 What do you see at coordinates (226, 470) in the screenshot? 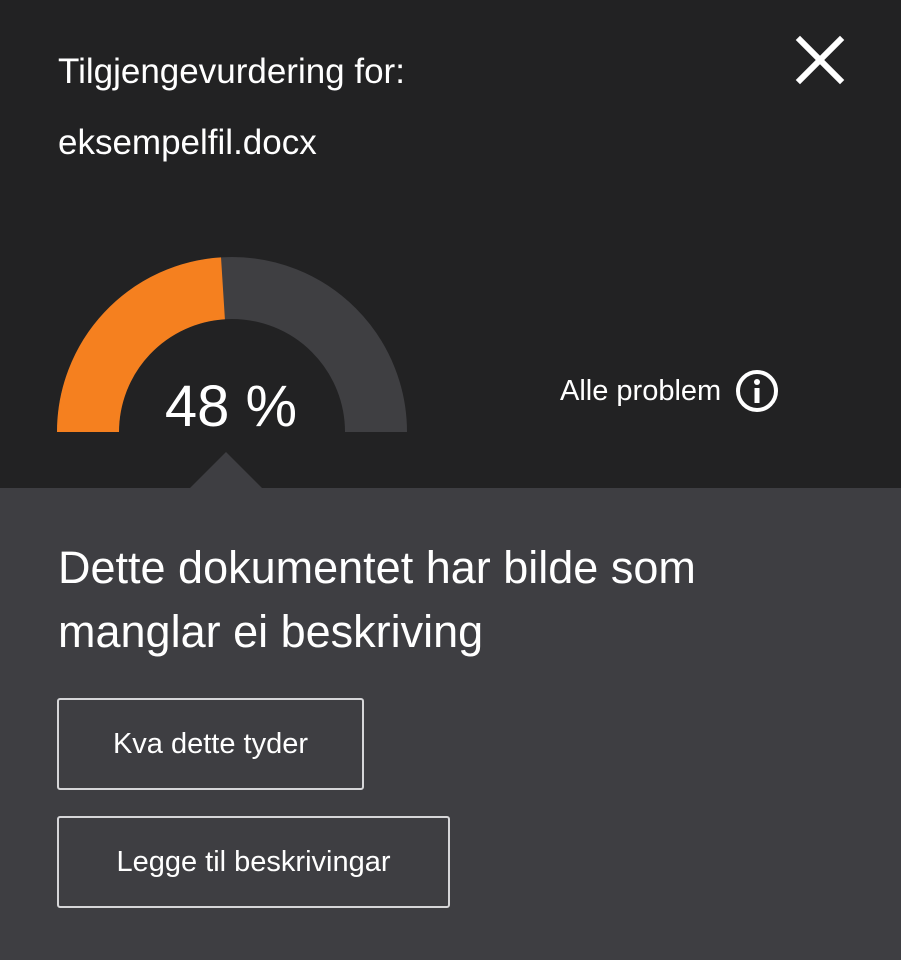
I see `callout-pointer` at bounding box center [226, 470].